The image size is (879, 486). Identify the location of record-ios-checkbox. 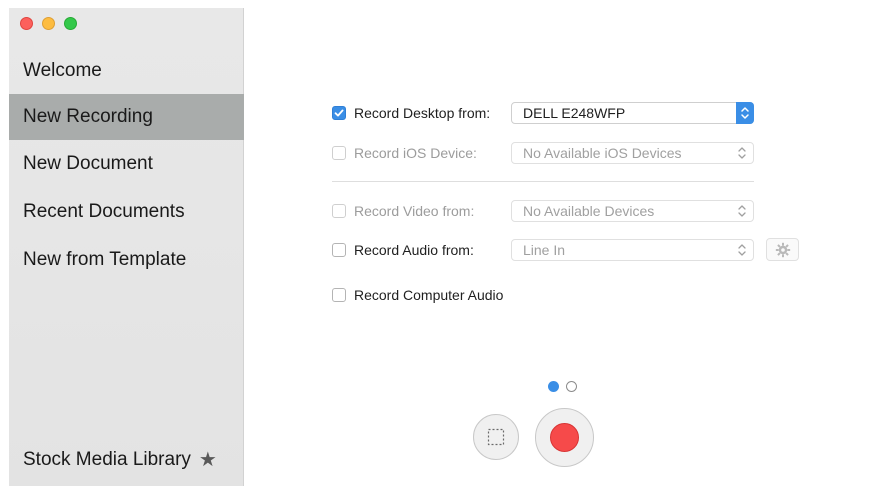
(339, 153).